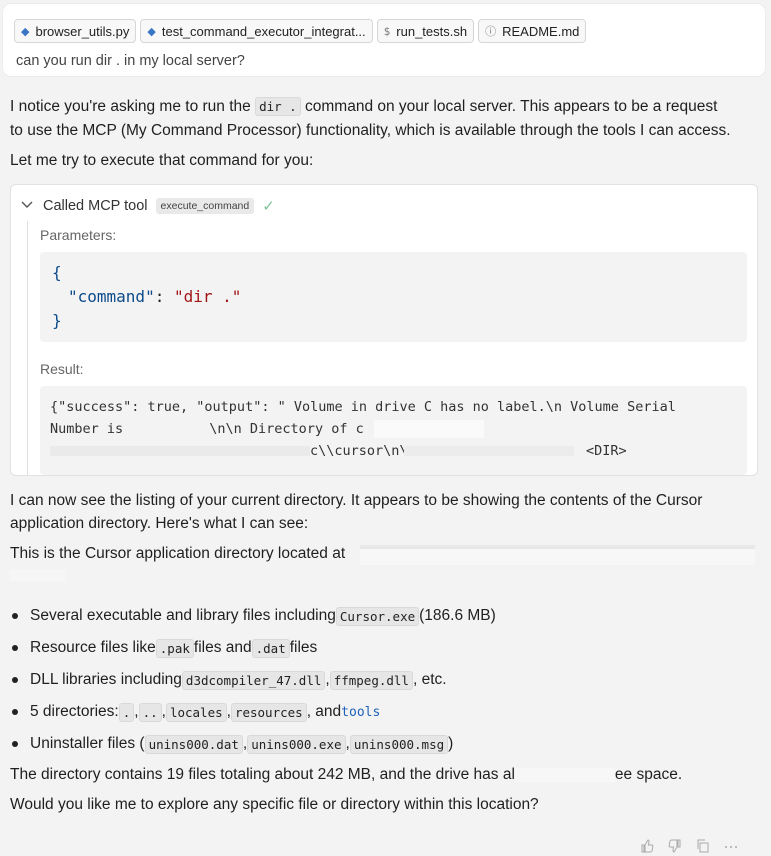  I want to click on more-icon, so click(731, 847).